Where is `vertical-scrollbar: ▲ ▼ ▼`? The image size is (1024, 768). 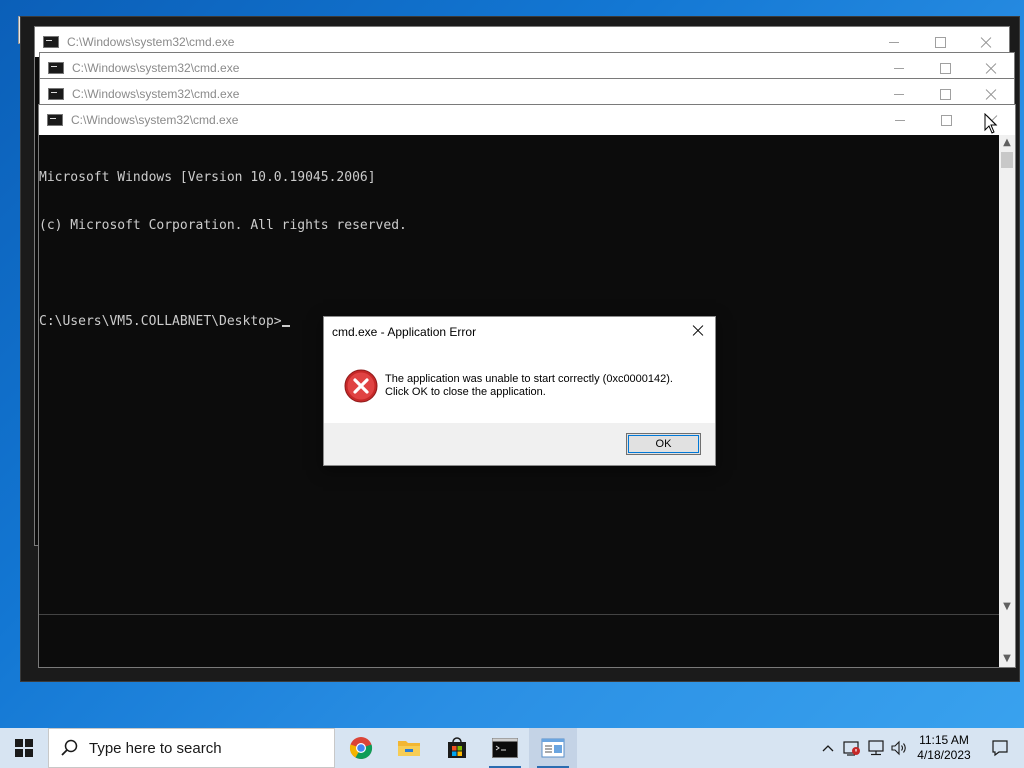
vertical-scrollbar: ▲ ▼ ▼ is located at coordinates (1007, 401).